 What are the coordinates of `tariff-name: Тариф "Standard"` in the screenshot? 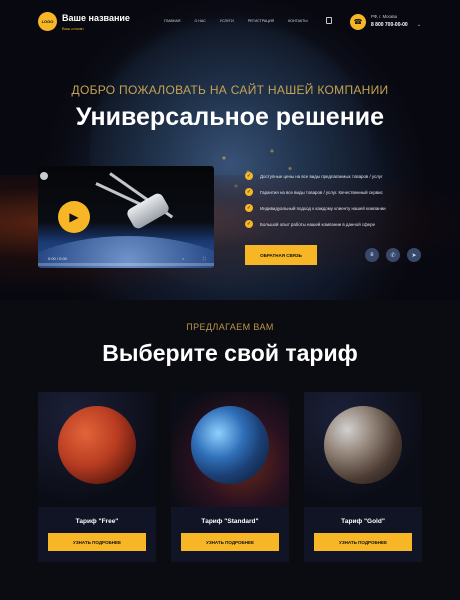 It's located at (230, 521).